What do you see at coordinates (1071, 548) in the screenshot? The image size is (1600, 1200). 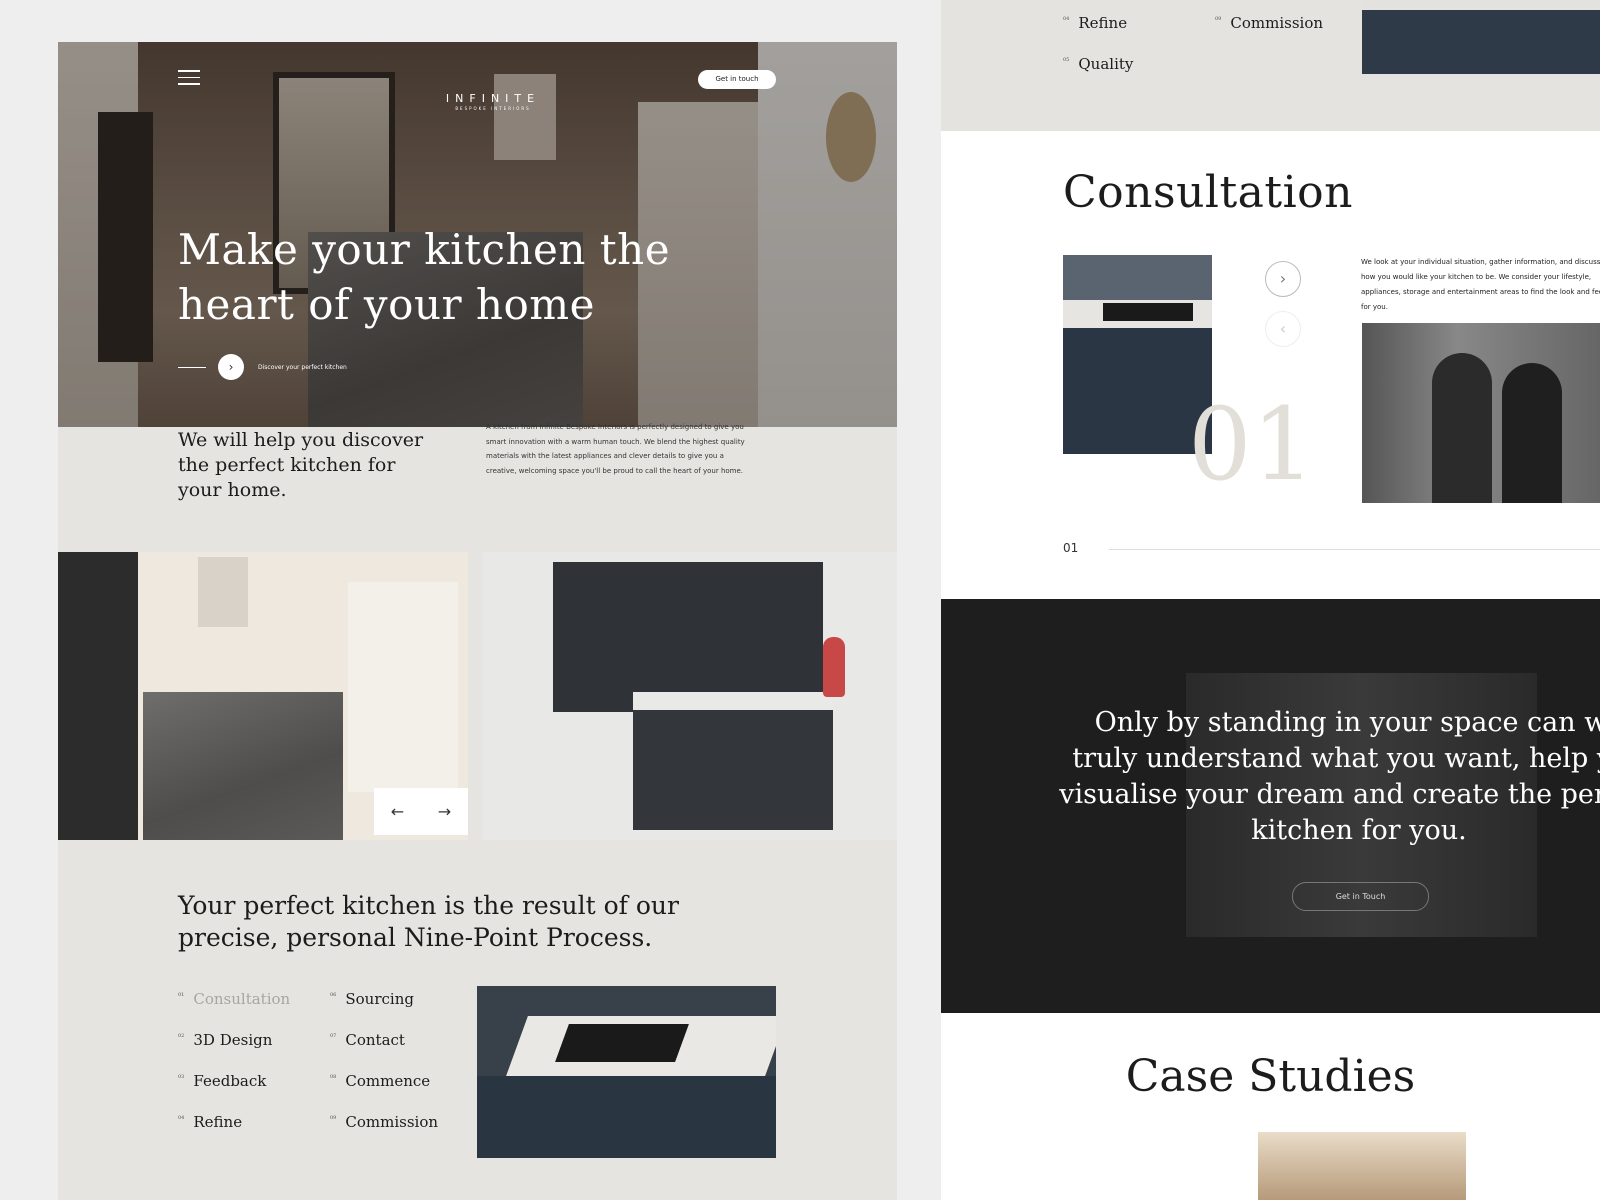 I see `step-indicator: 01` at bounding box center [1071, 548].